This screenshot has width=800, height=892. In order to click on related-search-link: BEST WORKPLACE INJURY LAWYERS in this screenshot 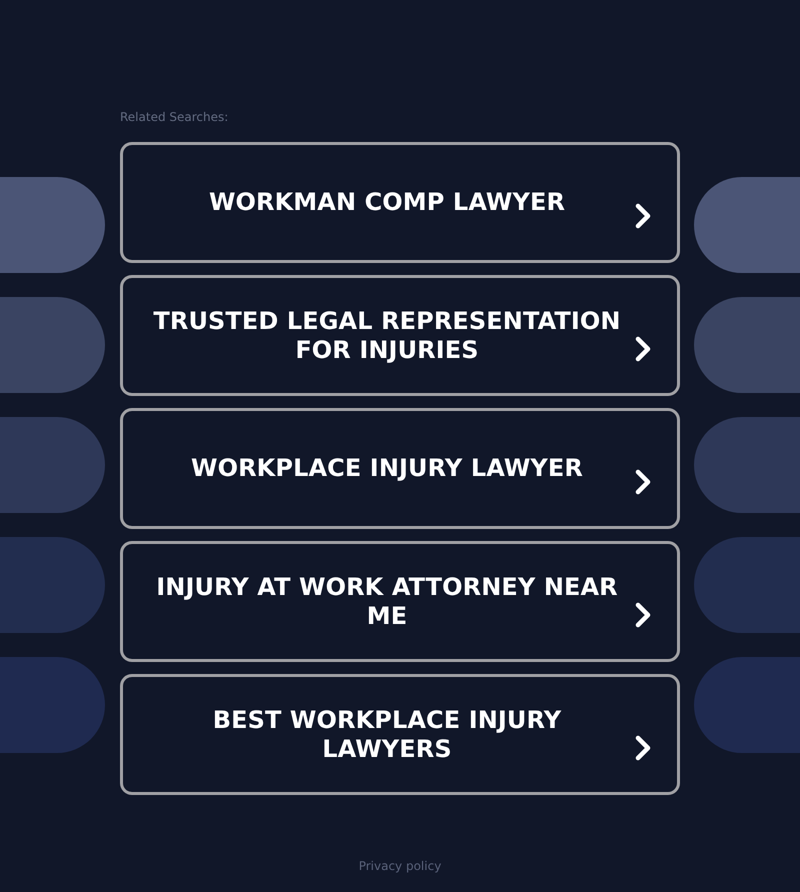, I will do `click(400, 734)`.